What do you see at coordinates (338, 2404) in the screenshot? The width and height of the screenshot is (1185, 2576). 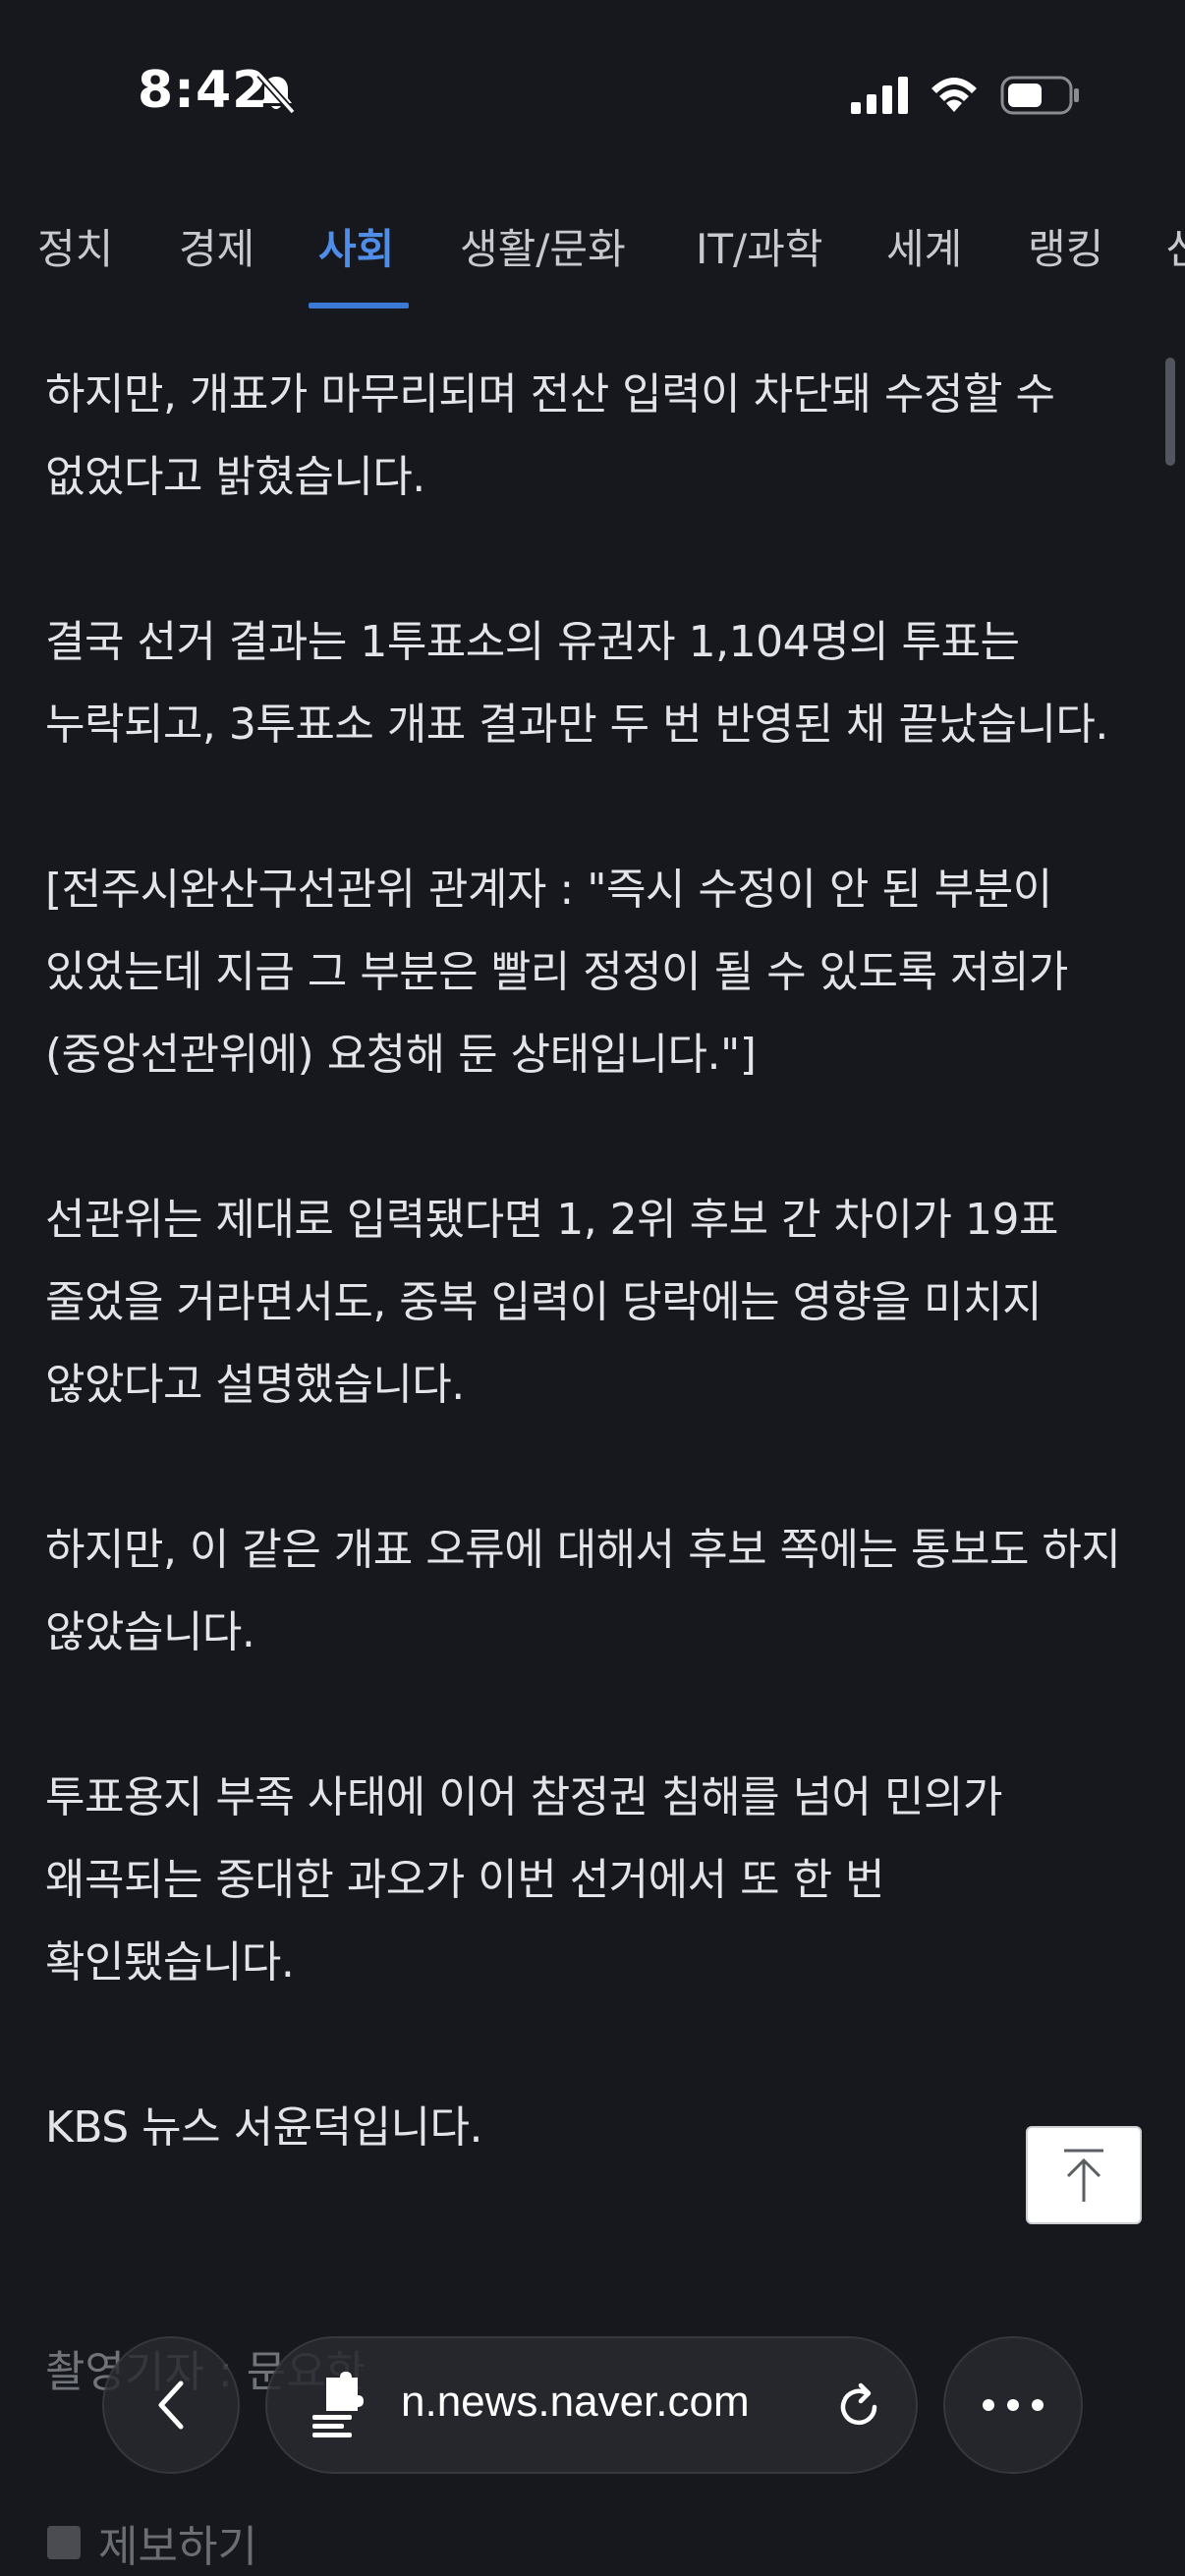 I see `reader-extension-icon` at bounding box center [338, 2404].